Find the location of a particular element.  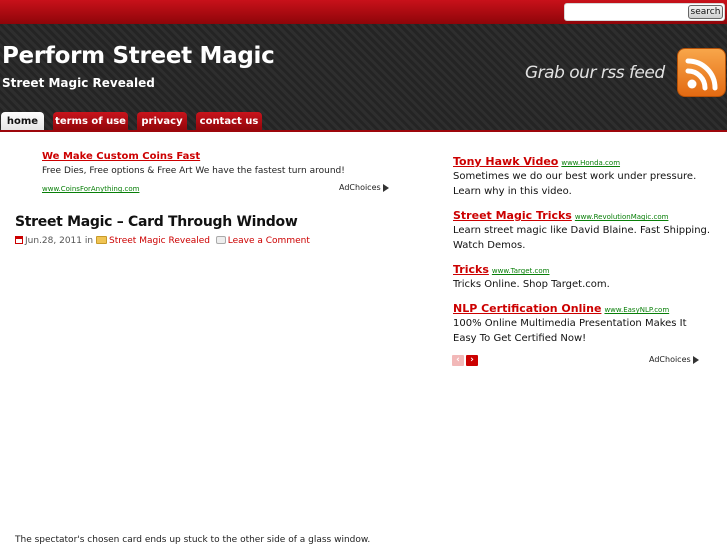

nav-tab-privacy: privacy is located at coordinates (162, 122).